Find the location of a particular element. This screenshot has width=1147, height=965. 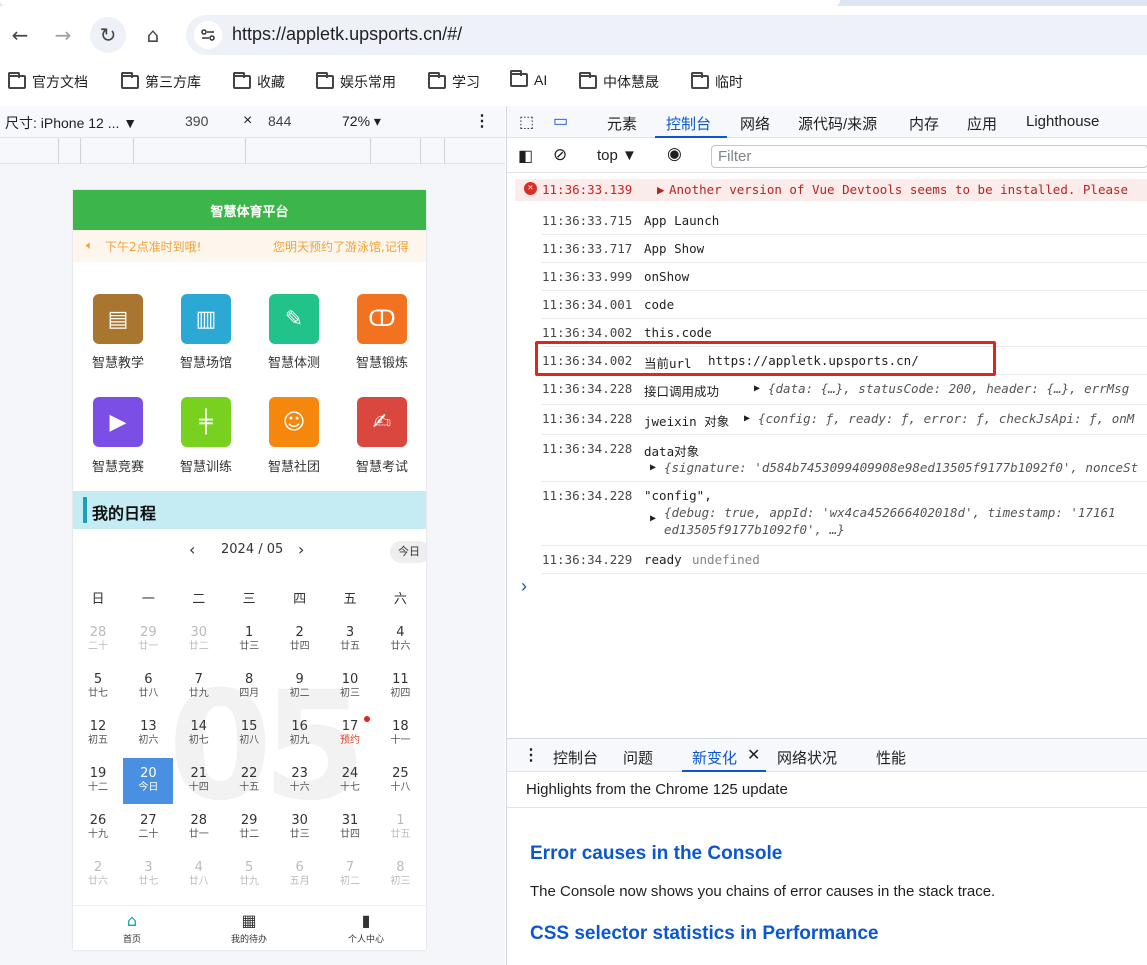

console-log-row: 11:36:34.229 ready undefined is located at coordinates (844, 560).